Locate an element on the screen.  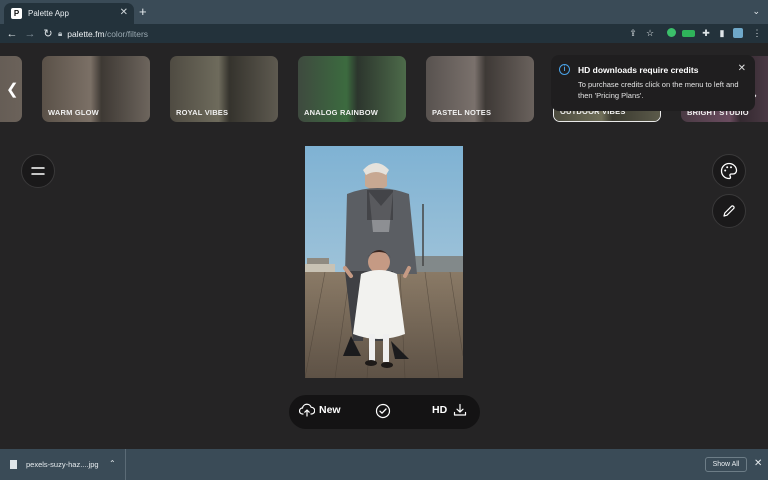
browser-tab: P Palette App ✕ is located at coordinates (69, 13).